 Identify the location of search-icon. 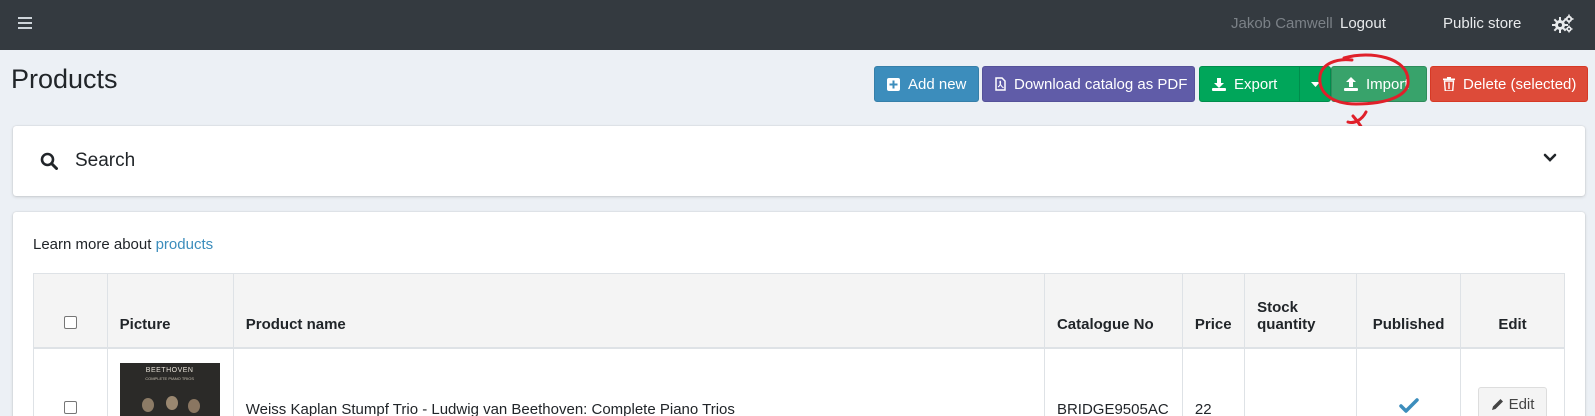
(49, 161).